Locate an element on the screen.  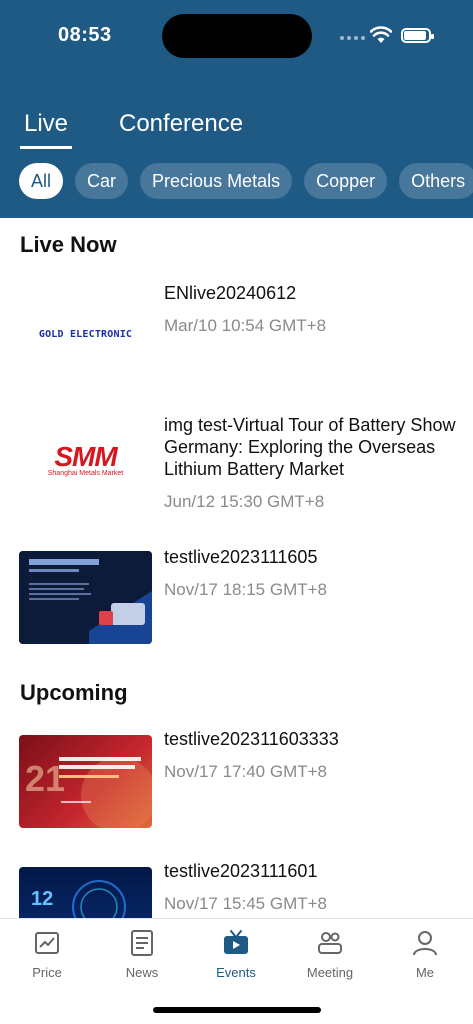
cellular-signal-icon is located at coordinates (352, 38).